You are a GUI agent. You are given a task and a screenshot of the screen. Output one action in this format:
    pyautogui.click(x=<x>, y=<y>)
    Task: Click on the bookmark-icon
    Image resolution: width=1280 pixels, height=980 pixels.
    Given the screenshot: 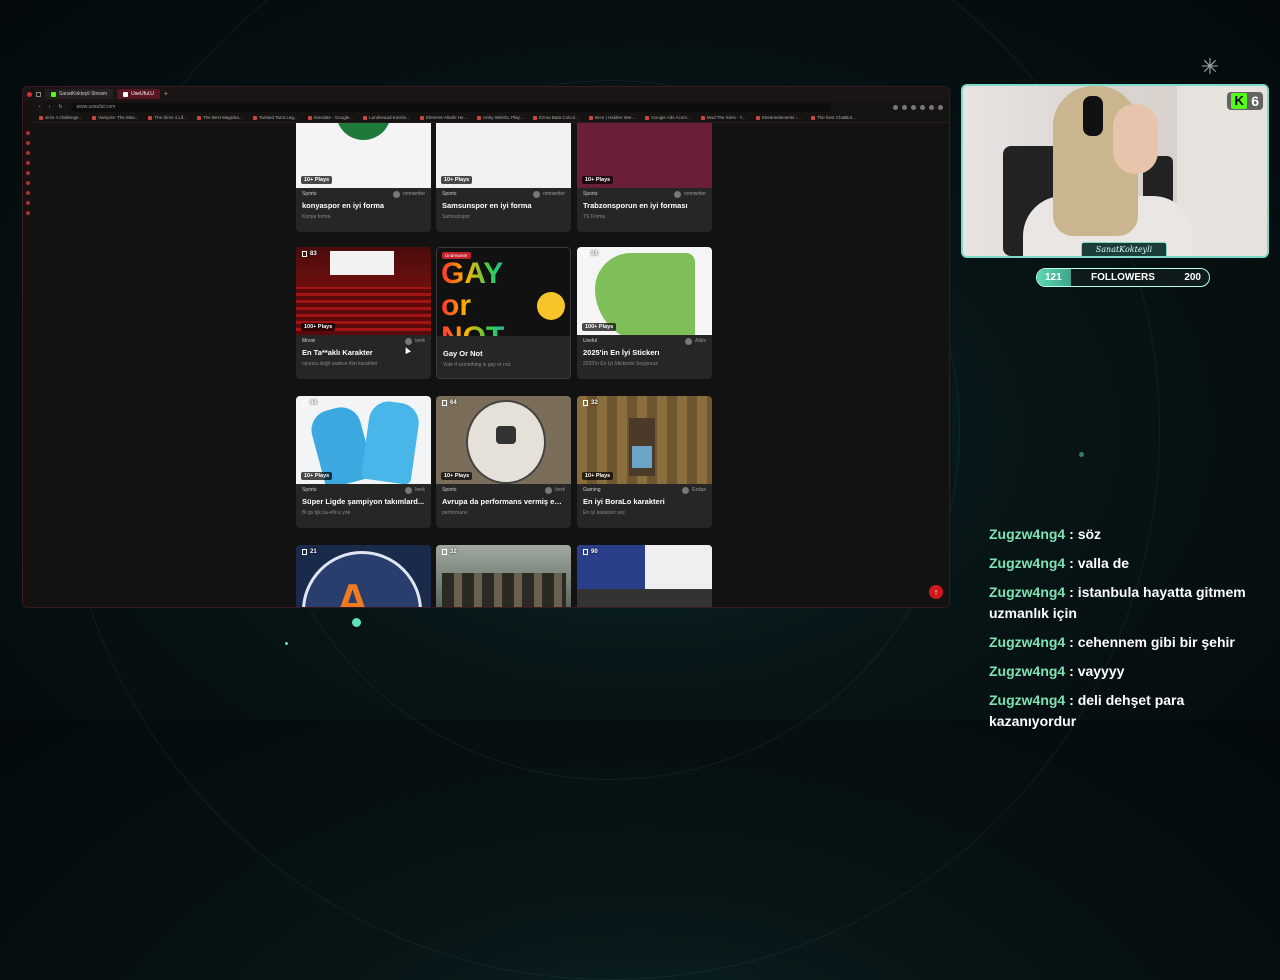 What is the action you would take?
    pyautogui.click(x=479, y=117)
    